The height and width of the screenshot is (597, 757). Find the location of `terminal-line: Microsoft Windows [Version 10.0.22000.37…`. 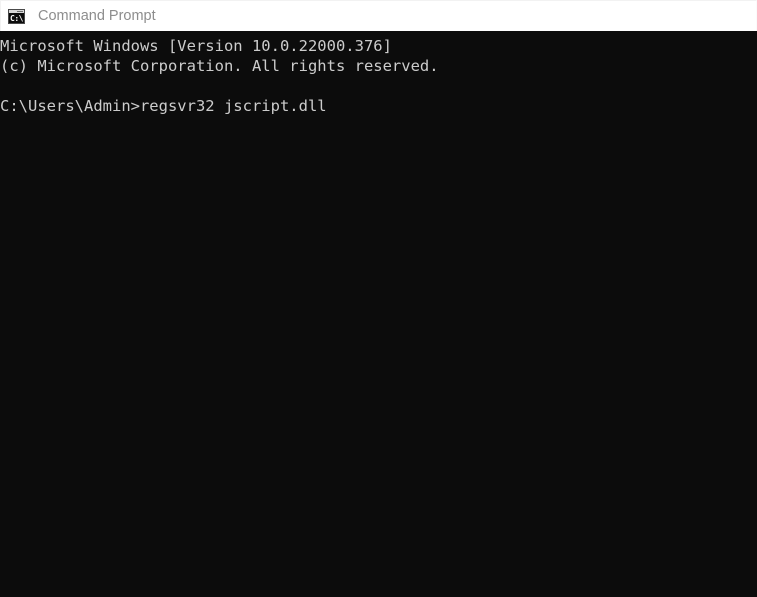

terminal-line: Microsoft Windows [Version 10.0.22000.37… is located at coordinates (196, 46).